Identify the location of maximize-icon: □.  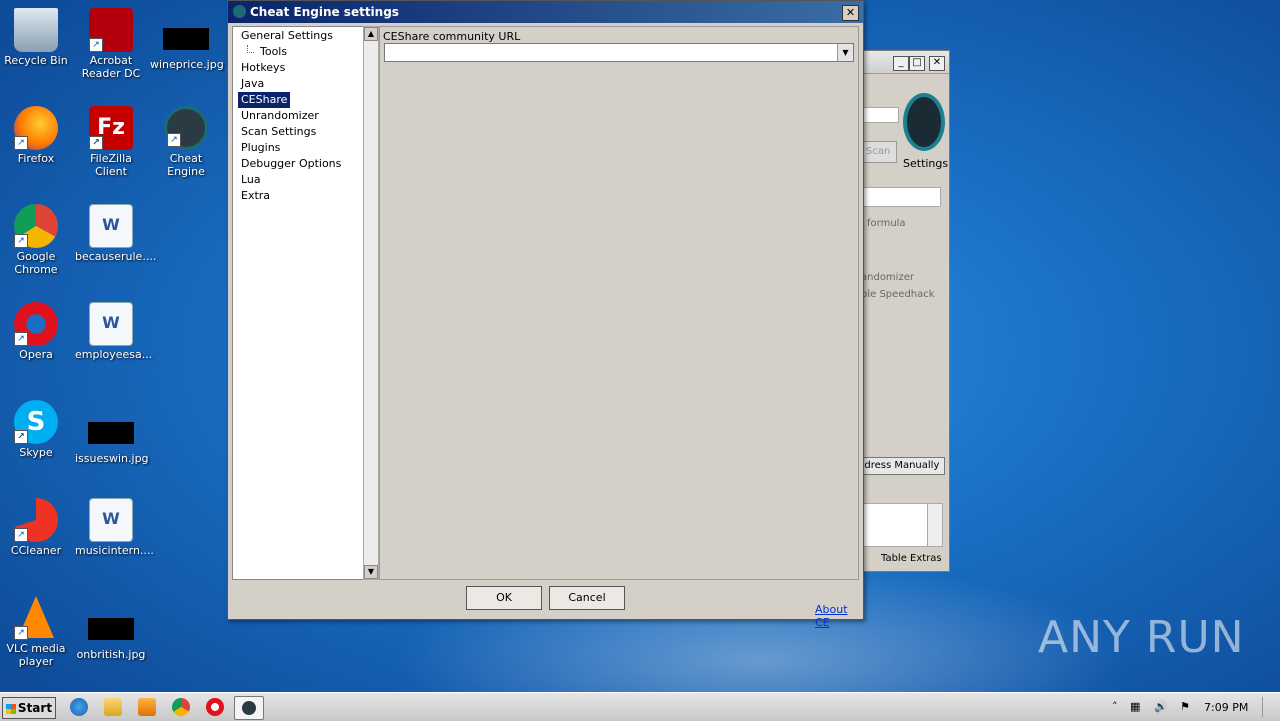
(917, 63).